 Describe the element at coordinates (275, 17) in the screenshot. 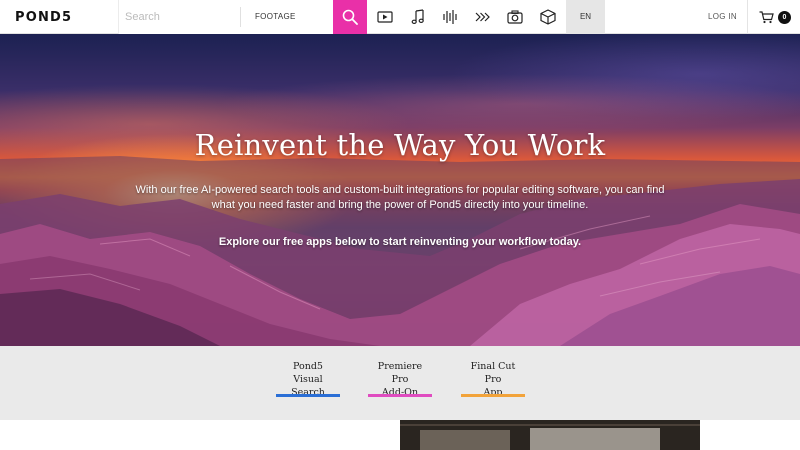

I see `search-type-dropdown: FOOTAGE` at that location.